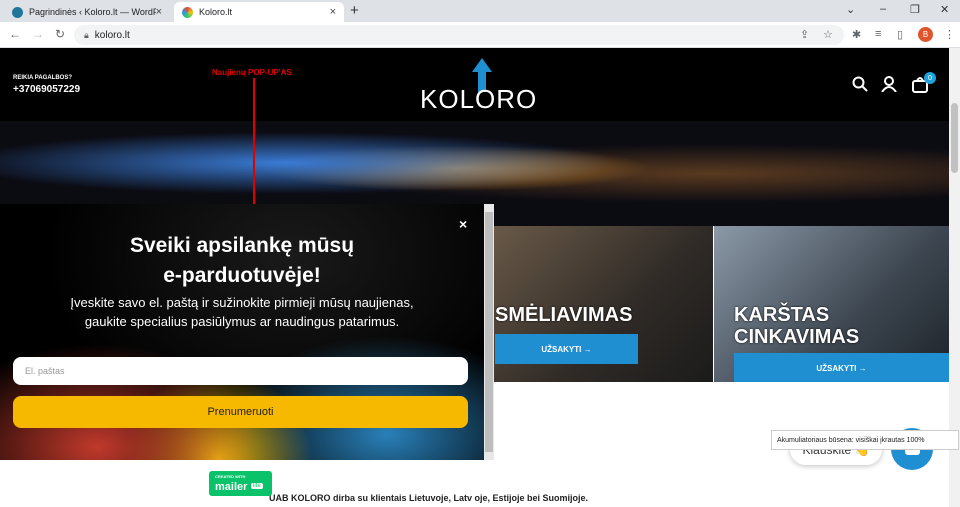  What do you see at coordinates (242, 275) in the screenshot?
I see `popup-title-line2: e-parduotuvėje!` at bounding box center [242, 275].